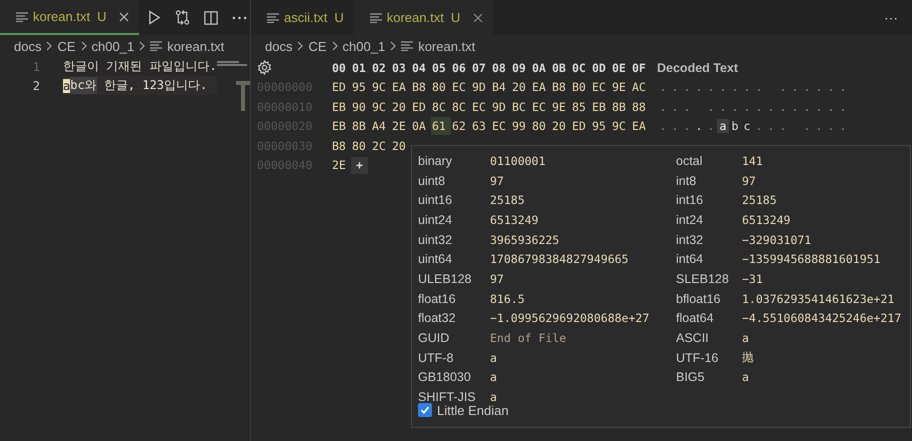 This screenshot has height=441, width=912. What do you see at coordinates (581, 87) in the screenshot?
I see `hex-byte: B0` at bounding box center [581, 87].